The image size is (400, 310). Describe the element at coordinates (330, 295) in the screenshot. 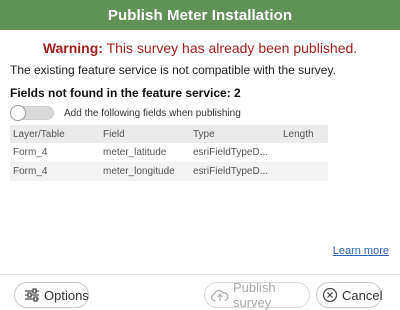

I see `close-circle-icon` at that location.